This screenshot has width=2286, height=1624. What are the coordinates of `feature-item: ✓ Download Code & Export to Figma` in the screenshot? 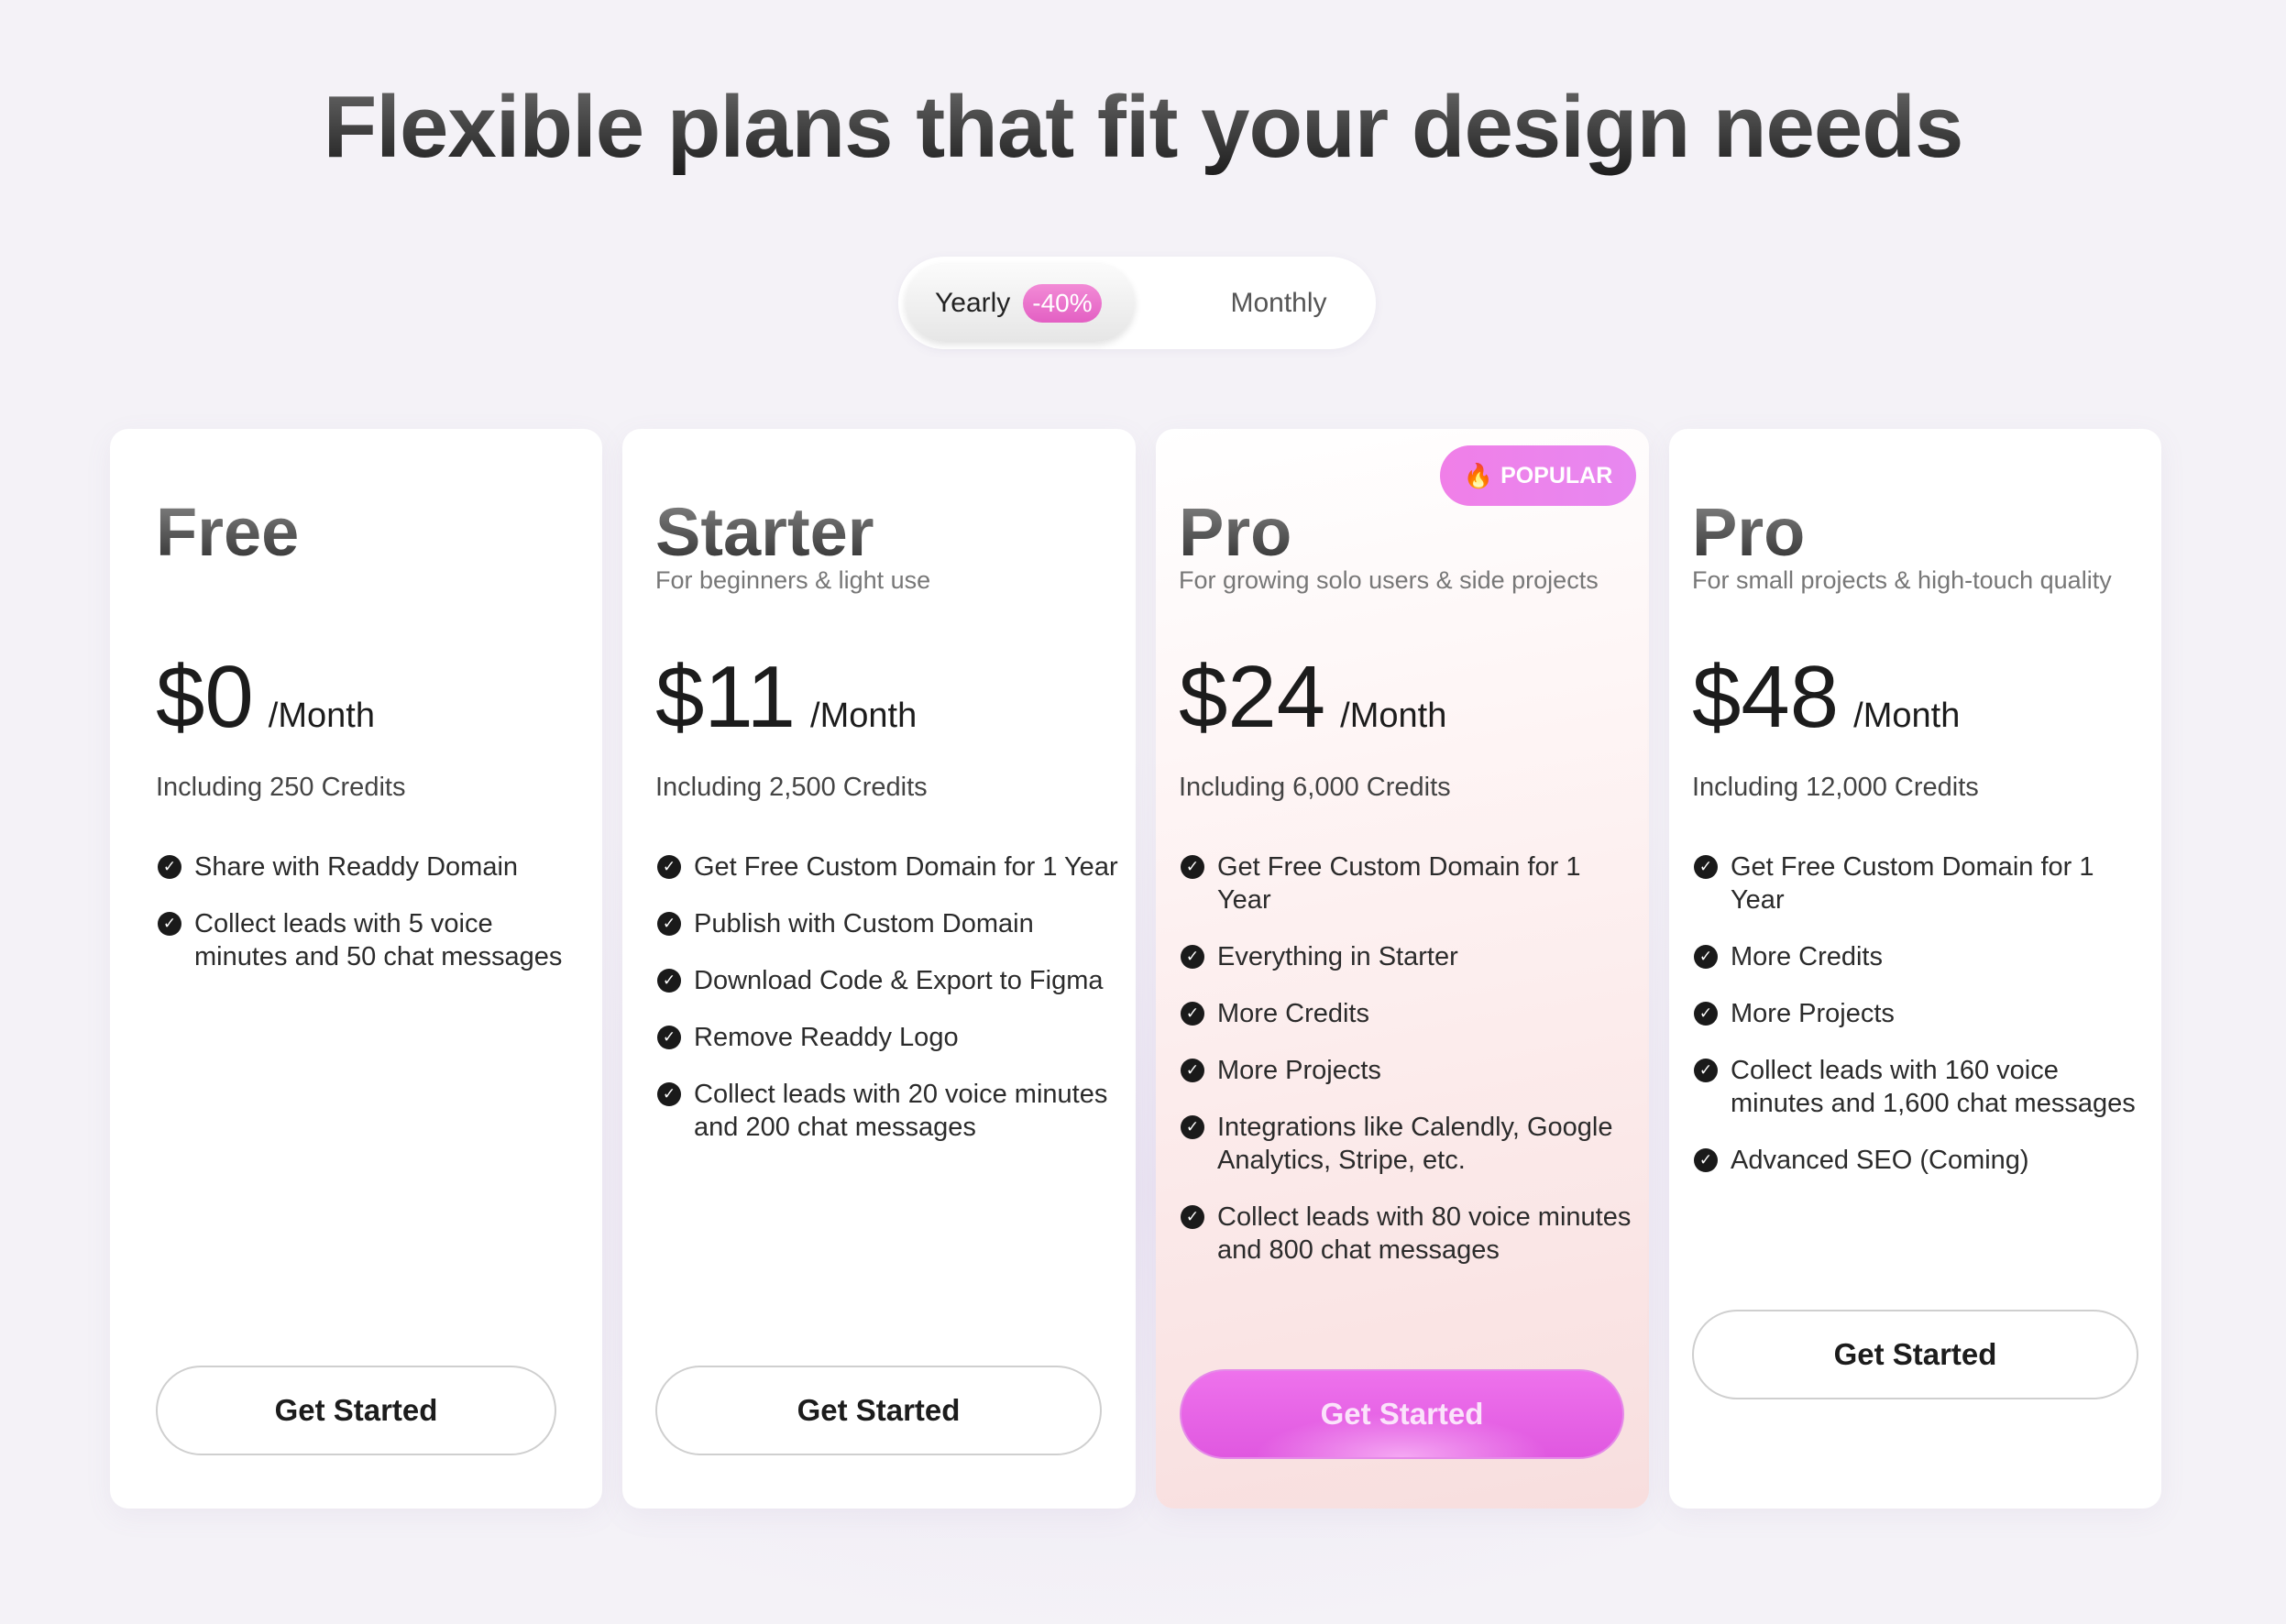 It's located at (891, 980).